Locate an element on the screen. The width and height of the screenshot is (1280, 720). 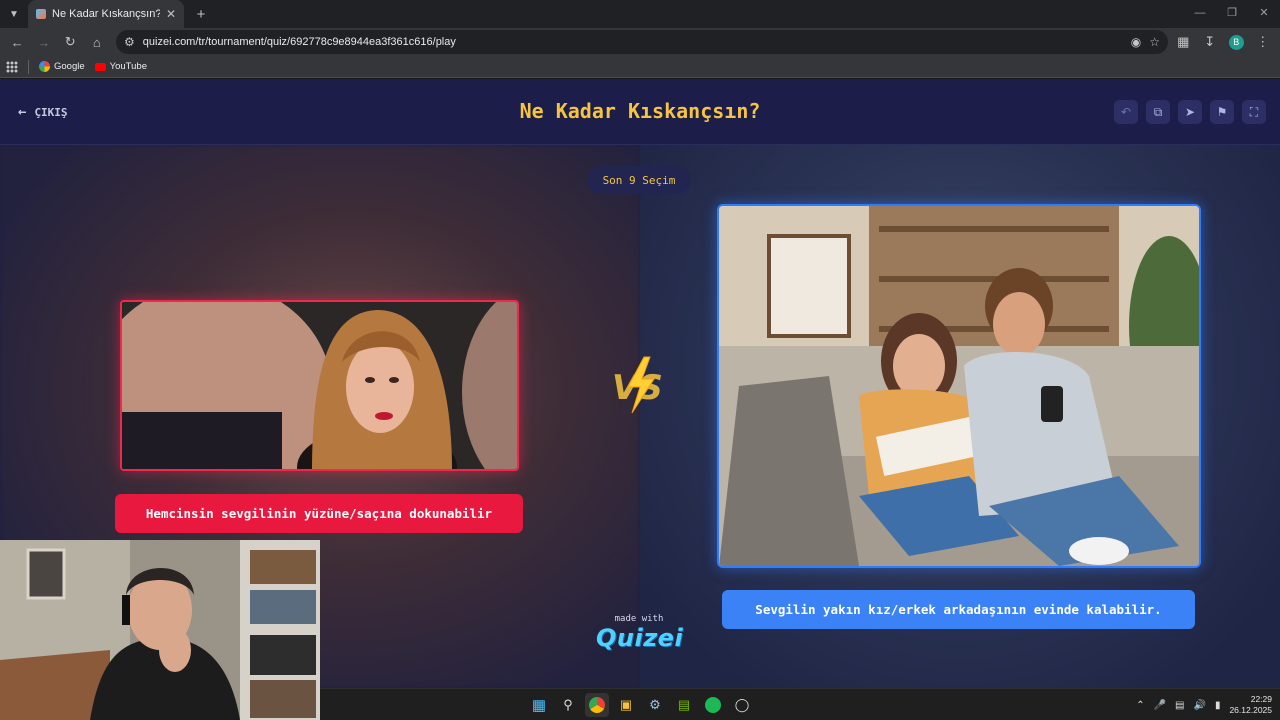
left-option-image is located at coordinates (319, 385).